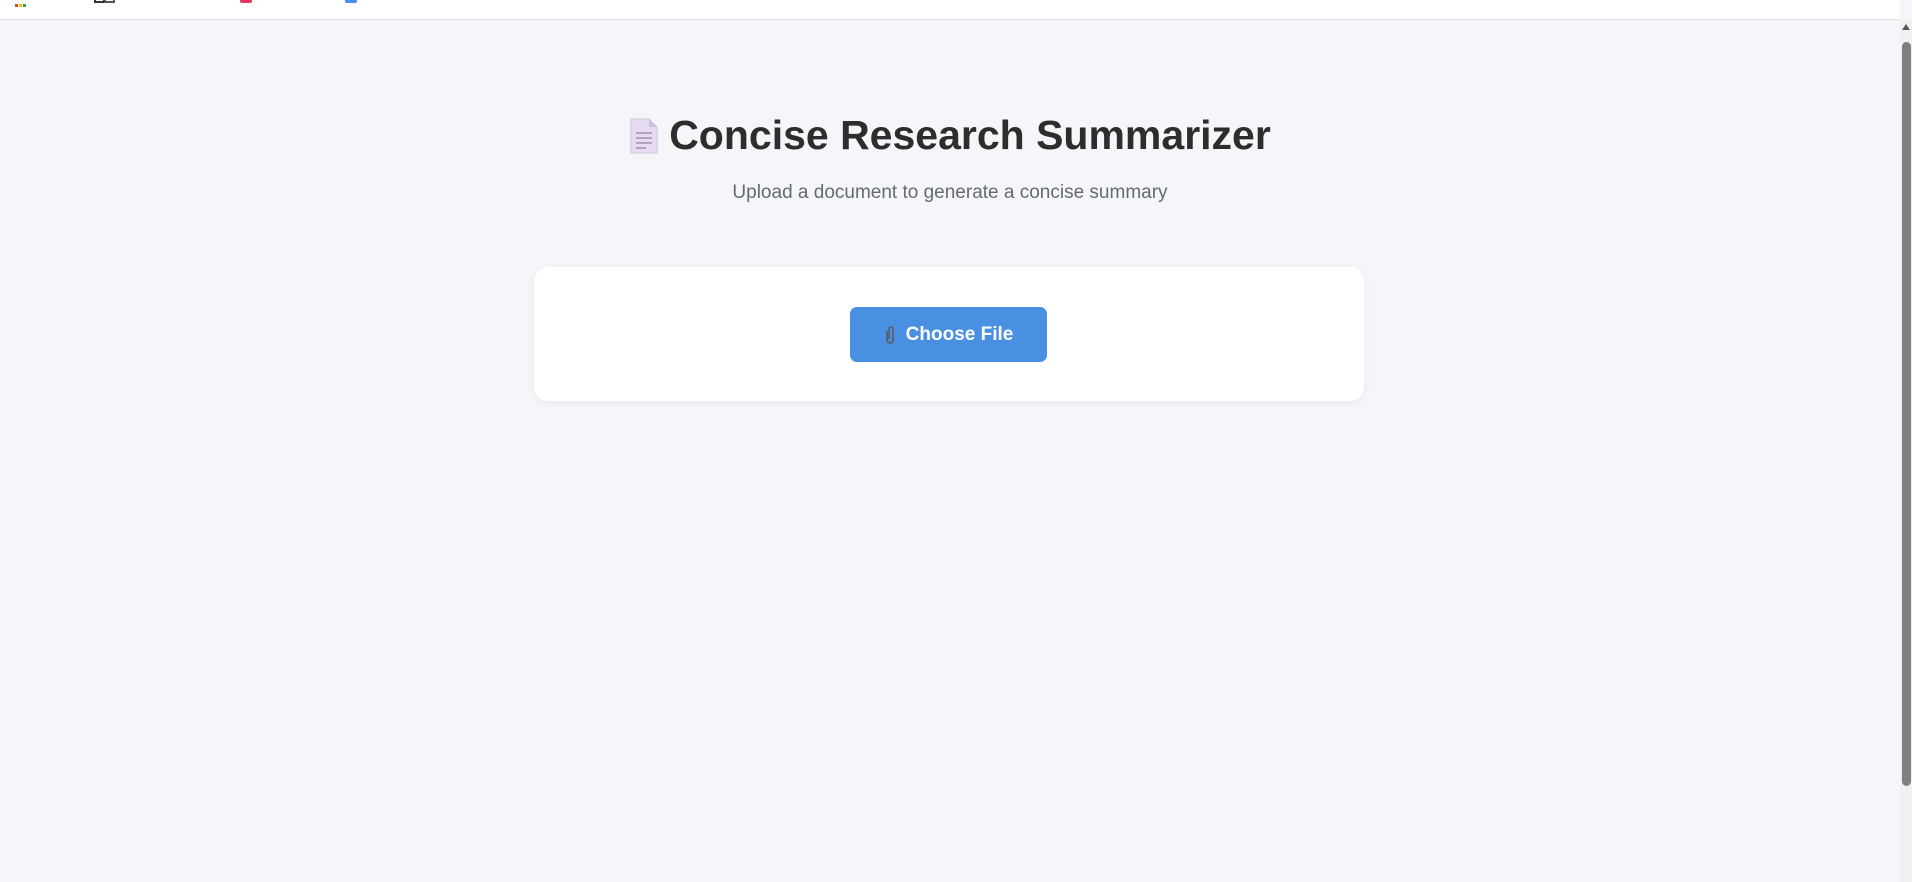 The width and height of the screenshot is (1912, 882). What do you see at coordinates (890, 335) in the screenshot?
I see `paperclip-icon` at bounding box center [890, 335].